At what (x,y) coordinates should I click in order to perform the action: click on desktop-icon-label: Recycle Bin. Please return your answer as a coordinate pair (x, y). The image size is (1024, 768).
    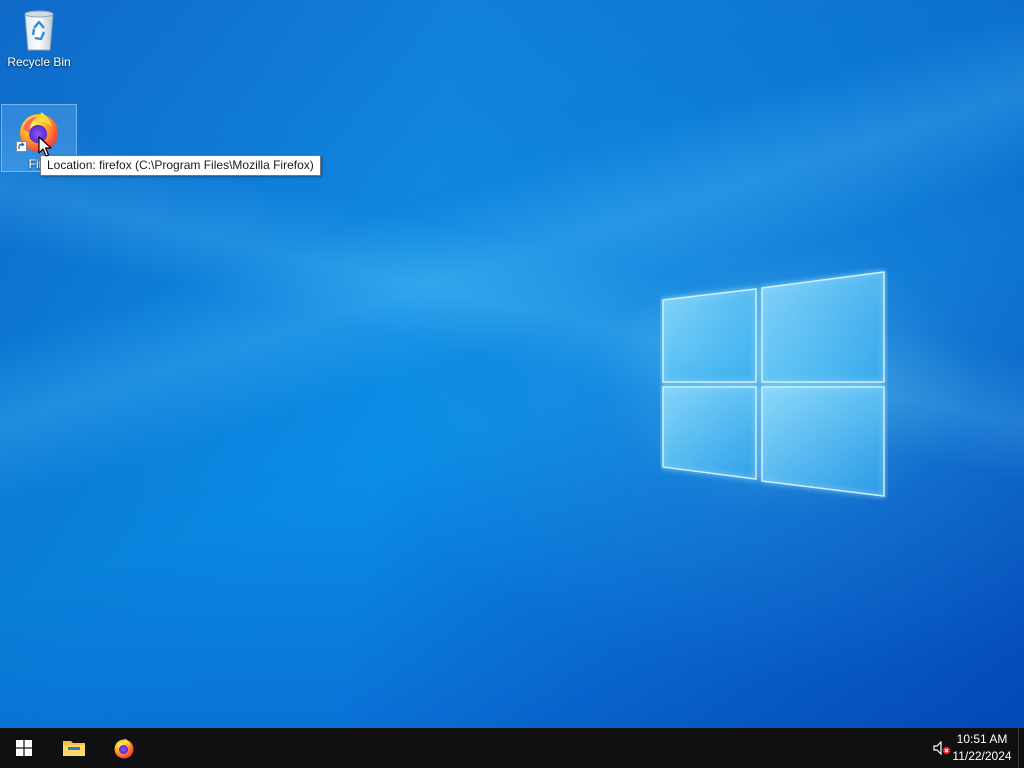
    Looking at the image, I should click on (39, 62).